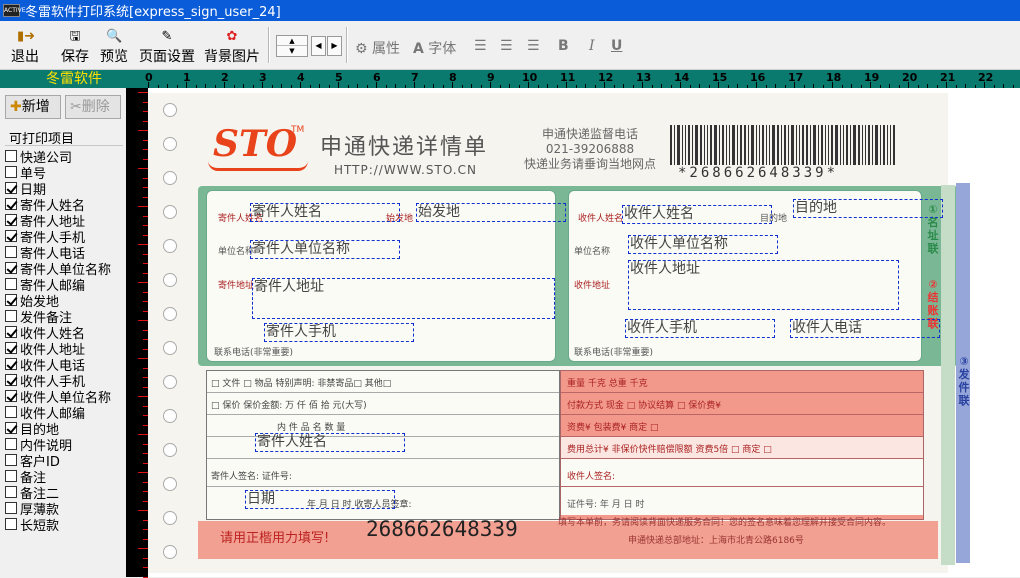  Describe the element at coordinates (292, 51) in the screenshot. I see `spin-down-icon: ▼` at that location.